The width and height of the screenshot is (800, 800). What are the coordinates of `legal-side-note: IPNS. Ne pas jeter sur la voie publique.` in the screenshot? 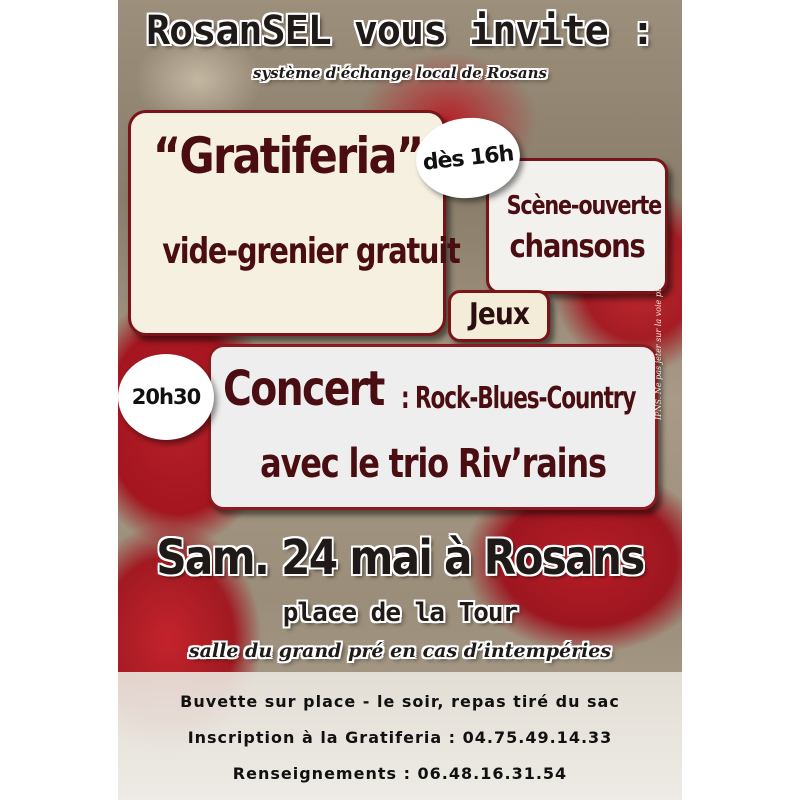 It's located at (658, 339).